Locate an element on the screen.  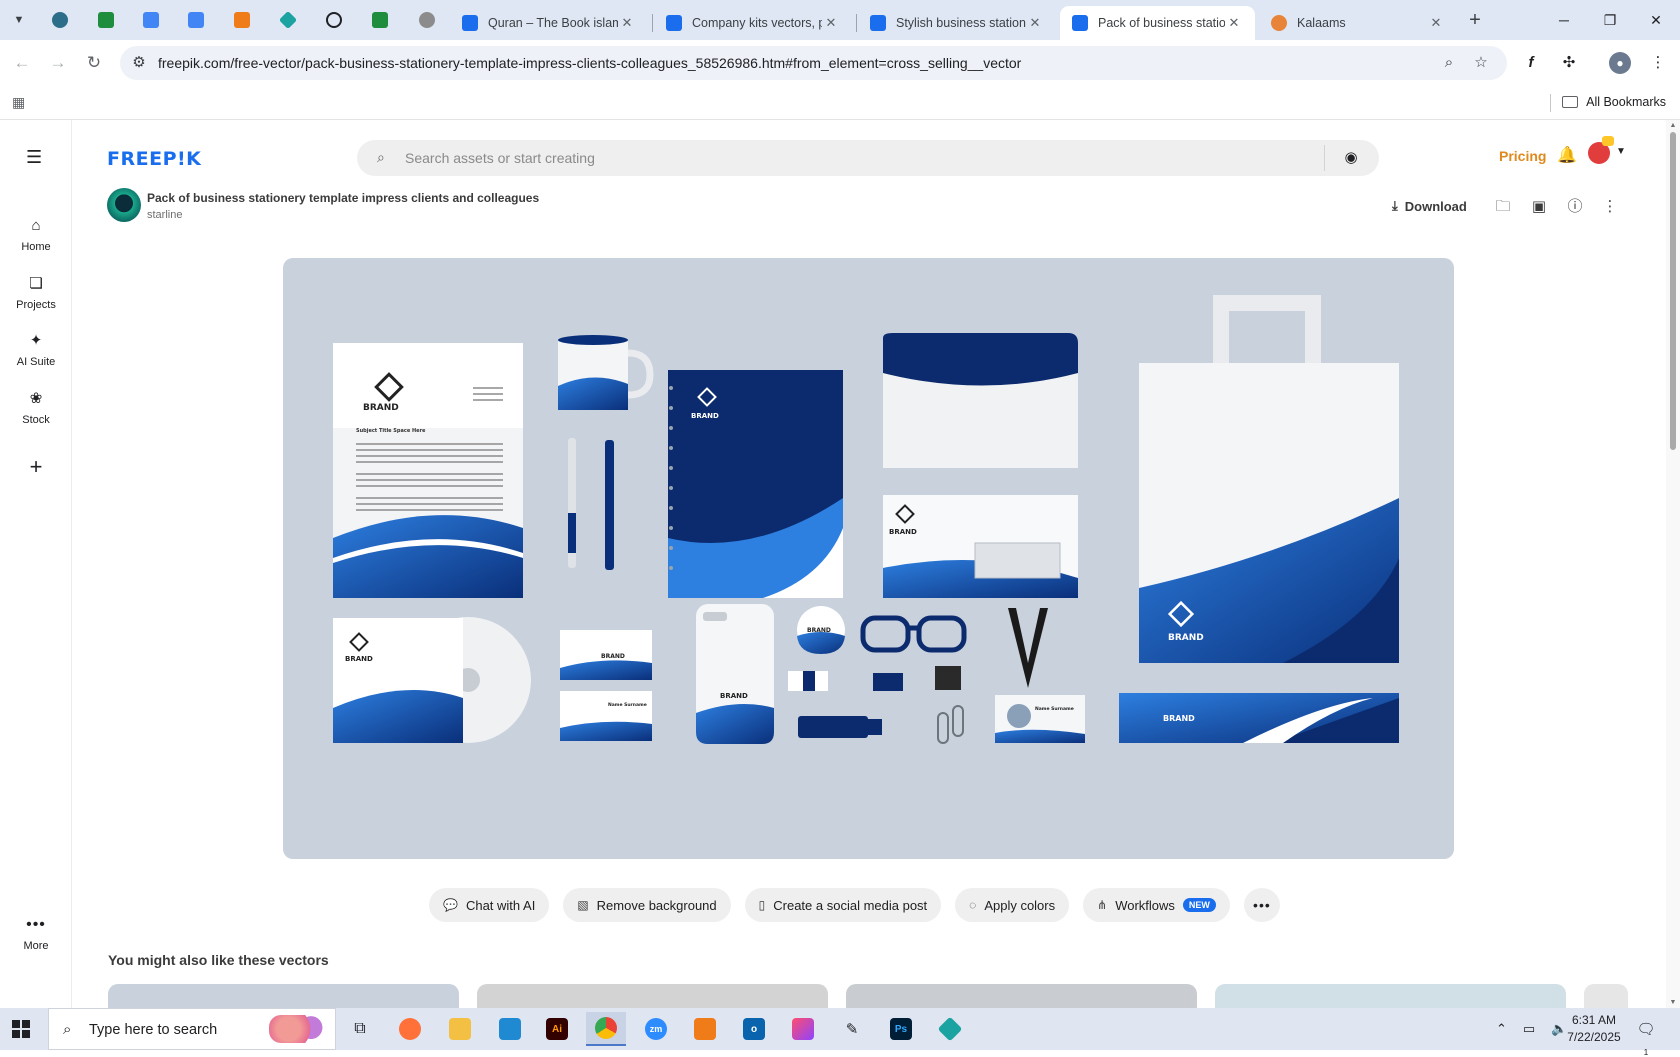
tray-expand-icon: ⌃ is located at coordinates (1501, 1029).